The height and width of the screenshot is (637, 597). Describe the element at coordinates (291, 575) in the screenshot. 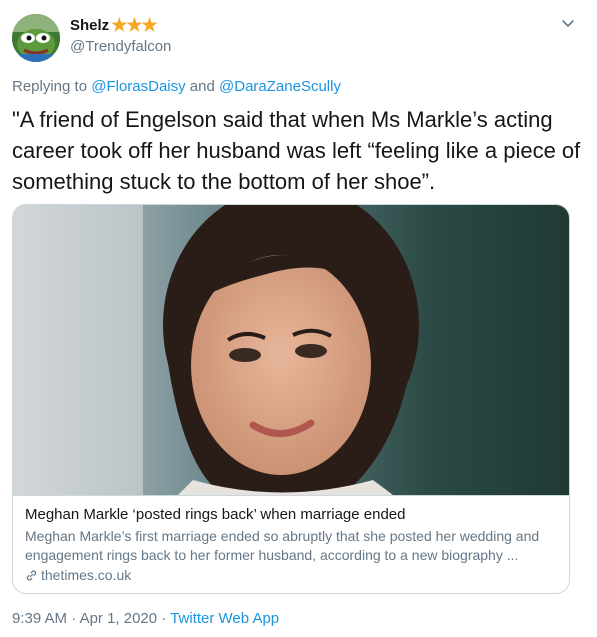

I see `card-domain: thetimes.co.uk` at that location.